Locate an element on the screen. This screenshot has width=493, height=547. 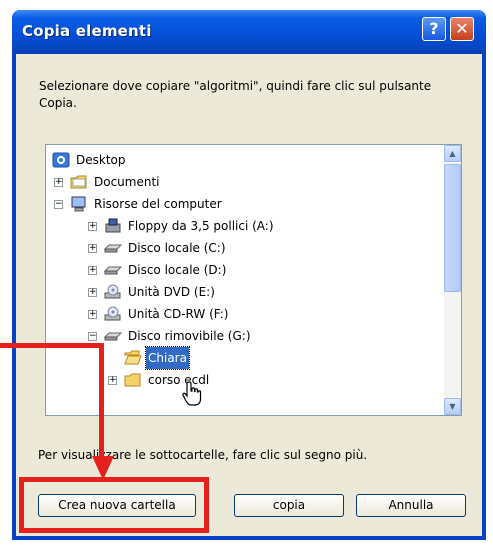
tree-item-chiara: Chiara is located at coordinates (224, 358).